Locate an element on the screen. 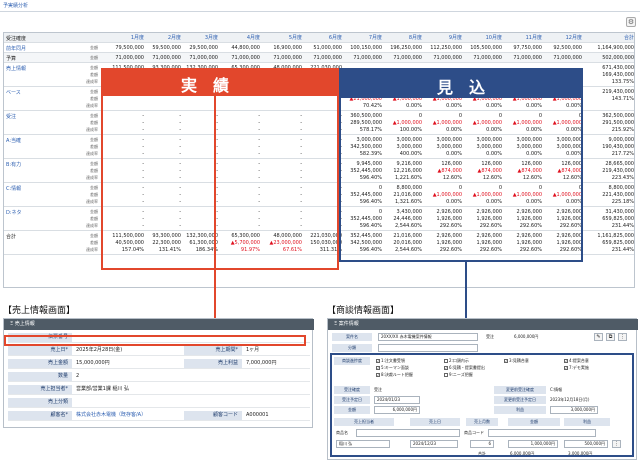 The image size is (640, 466). sales-panel-header: Ξ 売上情報 is located at coordinates (159, 324).